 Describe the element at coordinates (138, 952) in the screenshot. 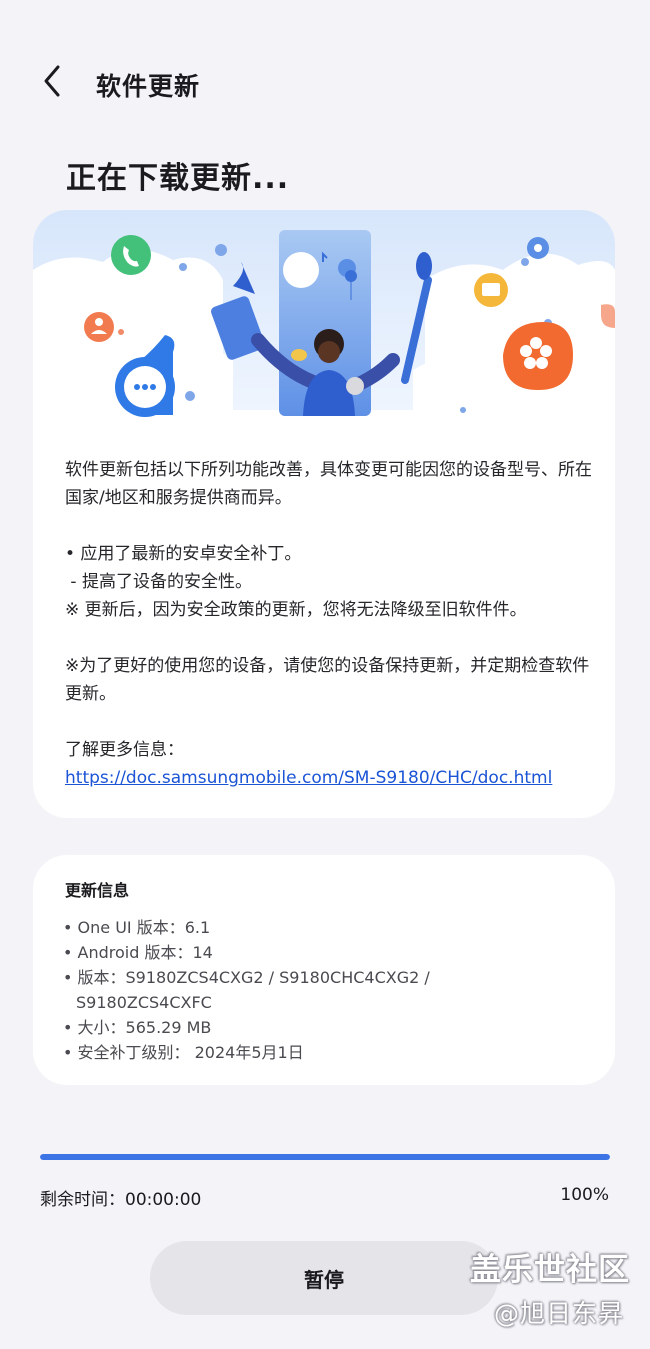

I see `android-version: • Android 版本：14` at that location.